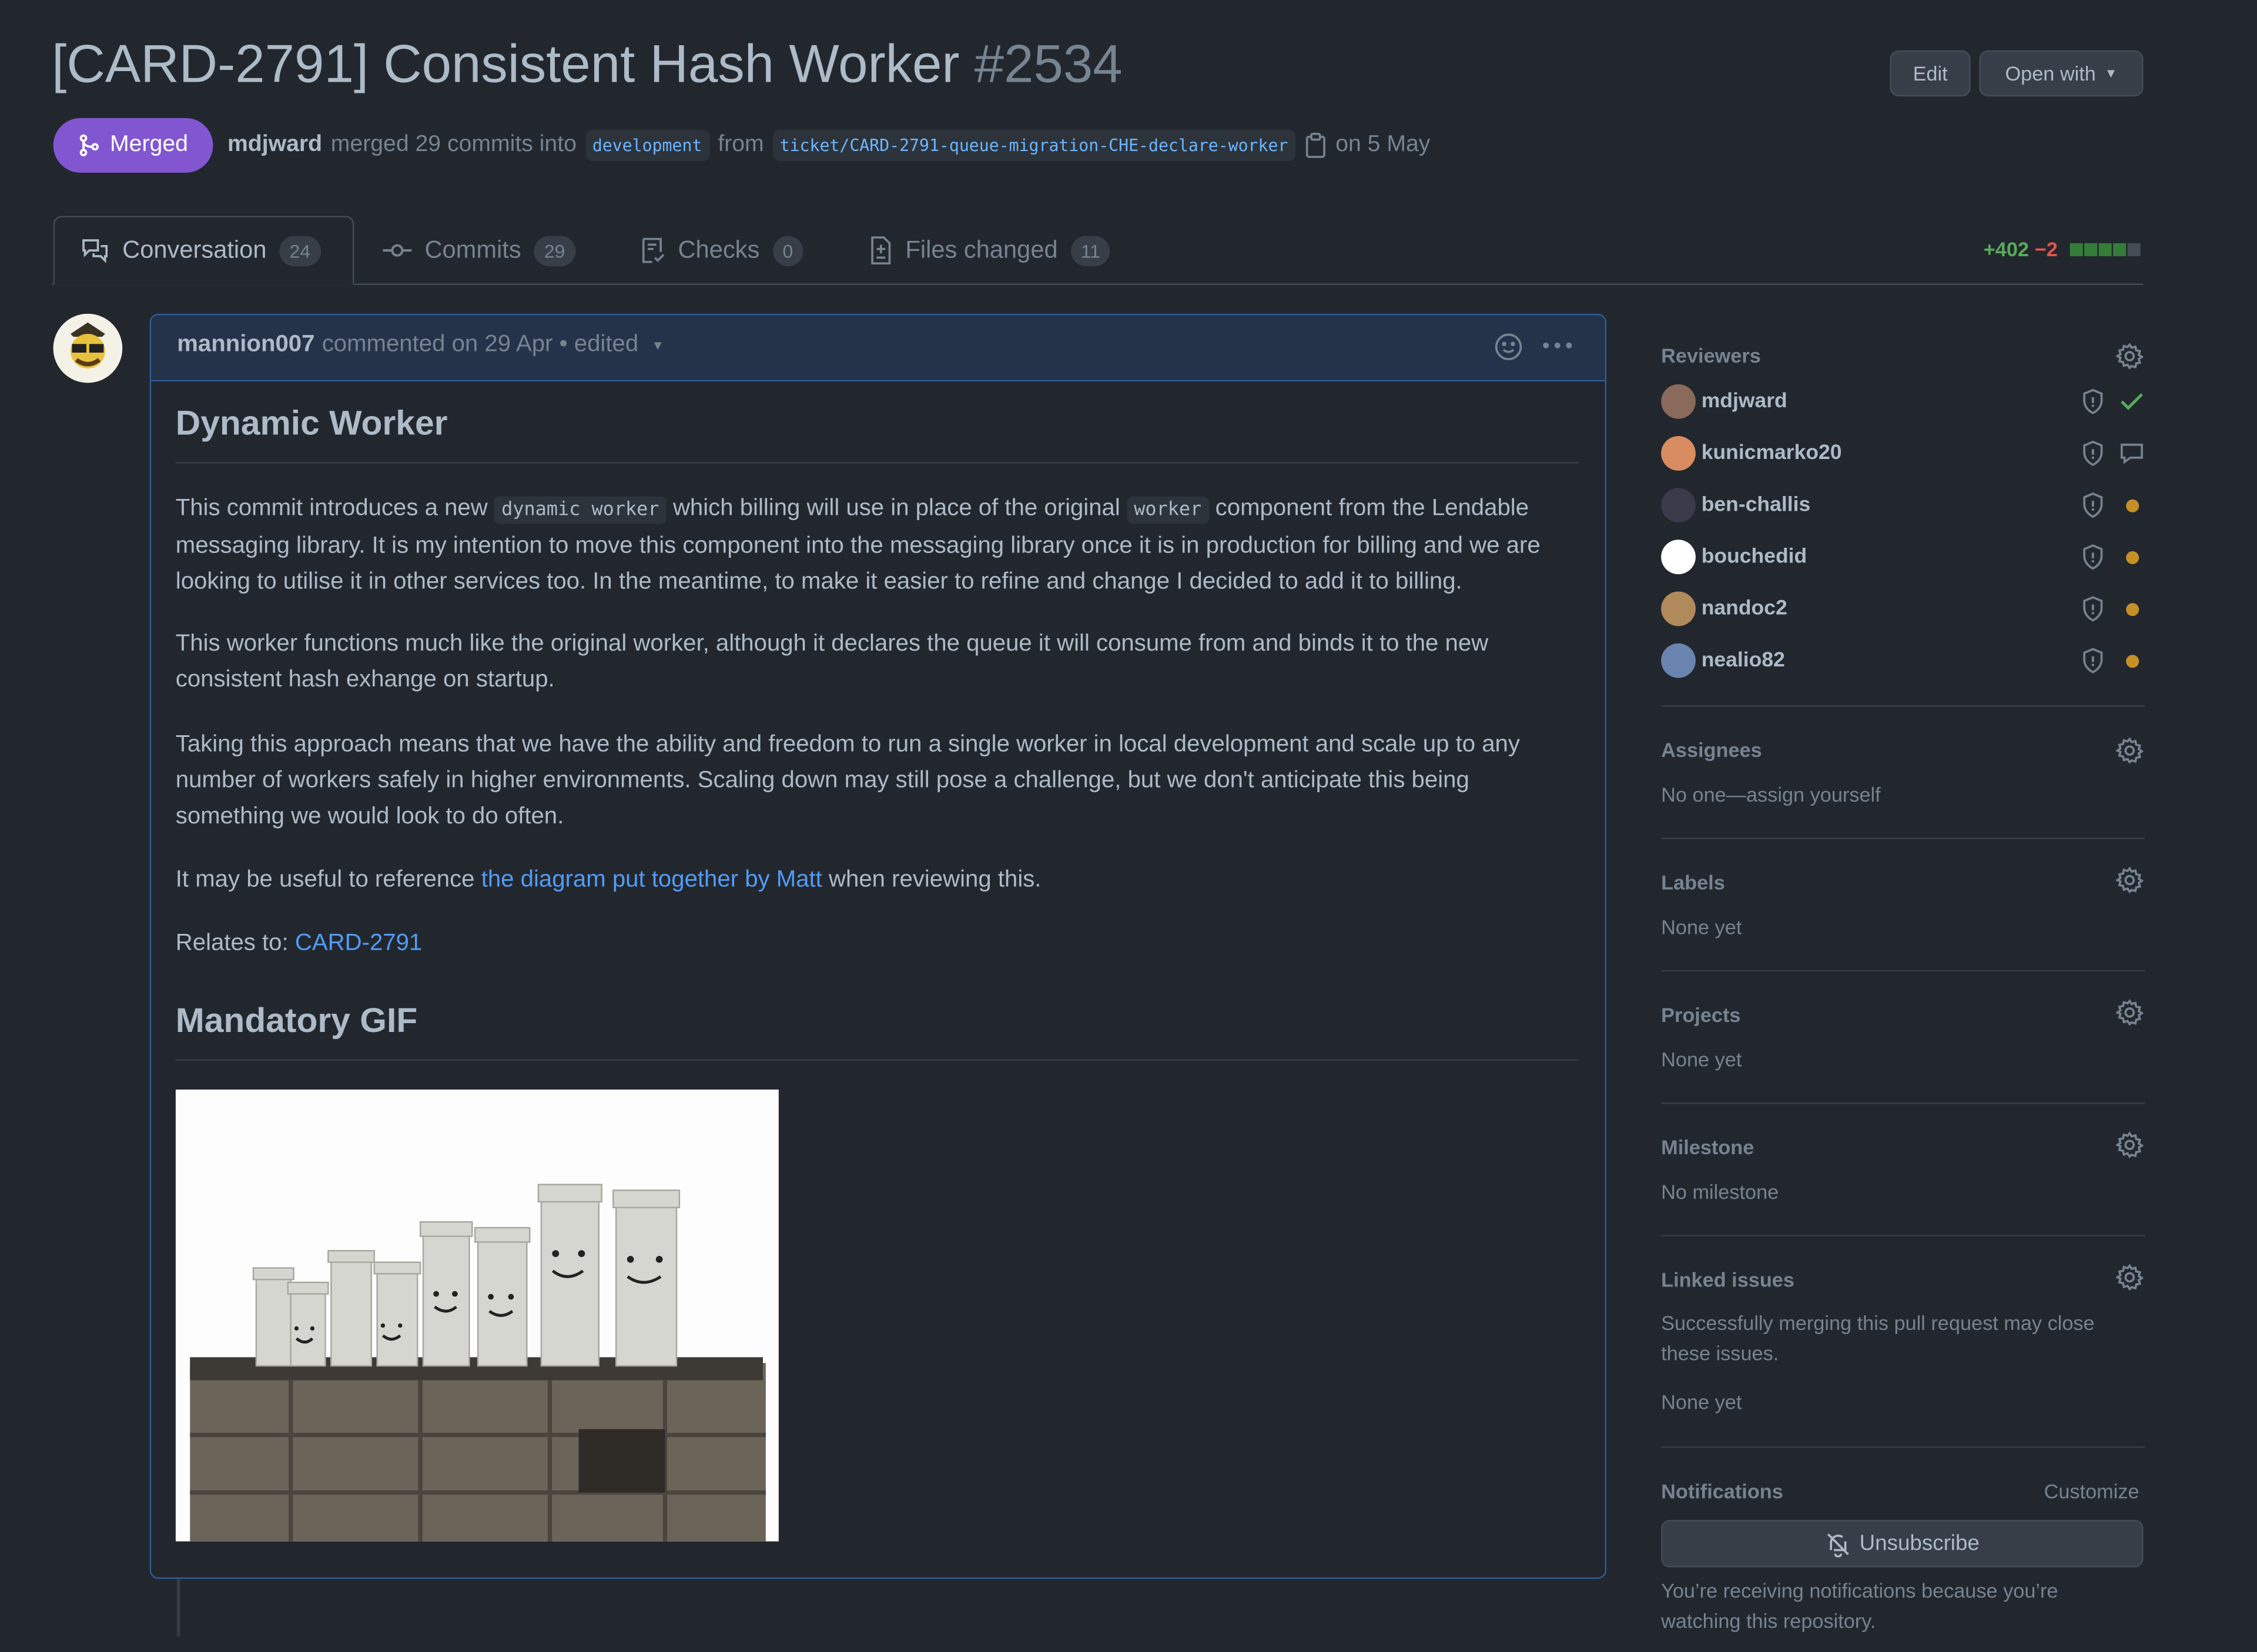  What do you see at coordinates (1701, 1059) in the screenshot?
I see `projects-value: None yet` at bounding box center [1701, 1059].